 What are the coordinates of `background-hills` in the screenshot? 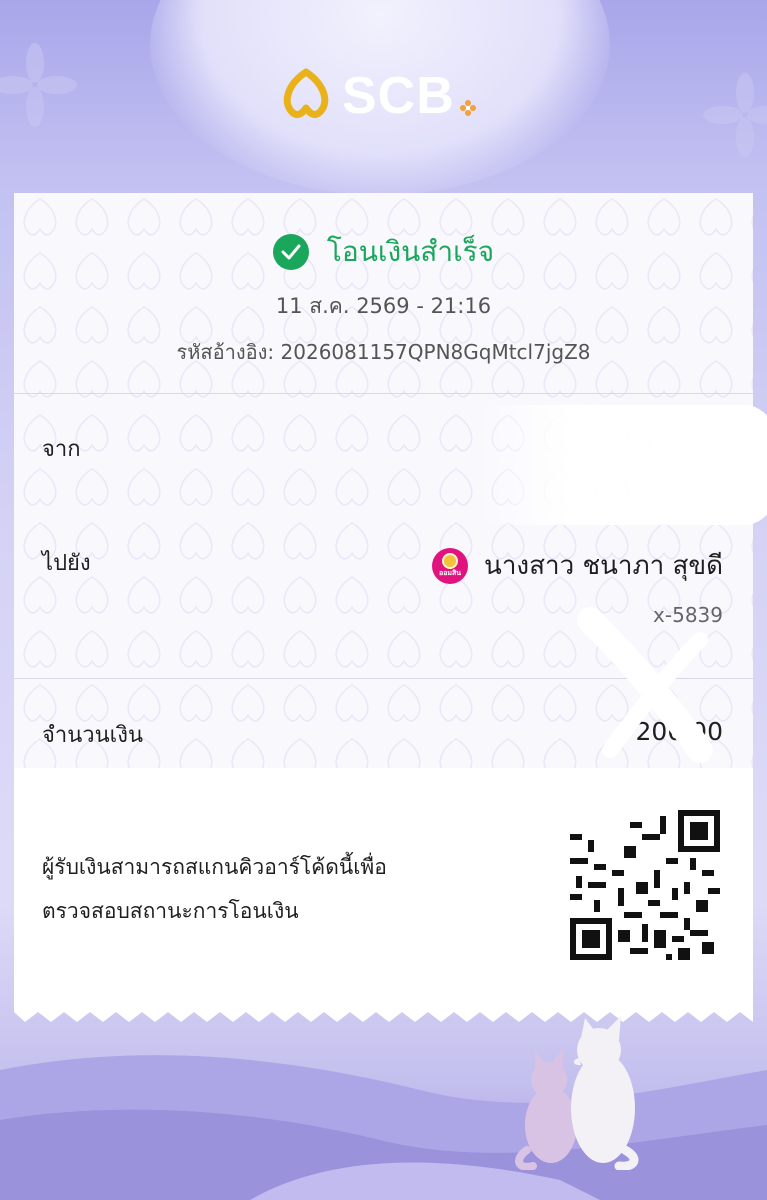 It's located at (383, 1127).